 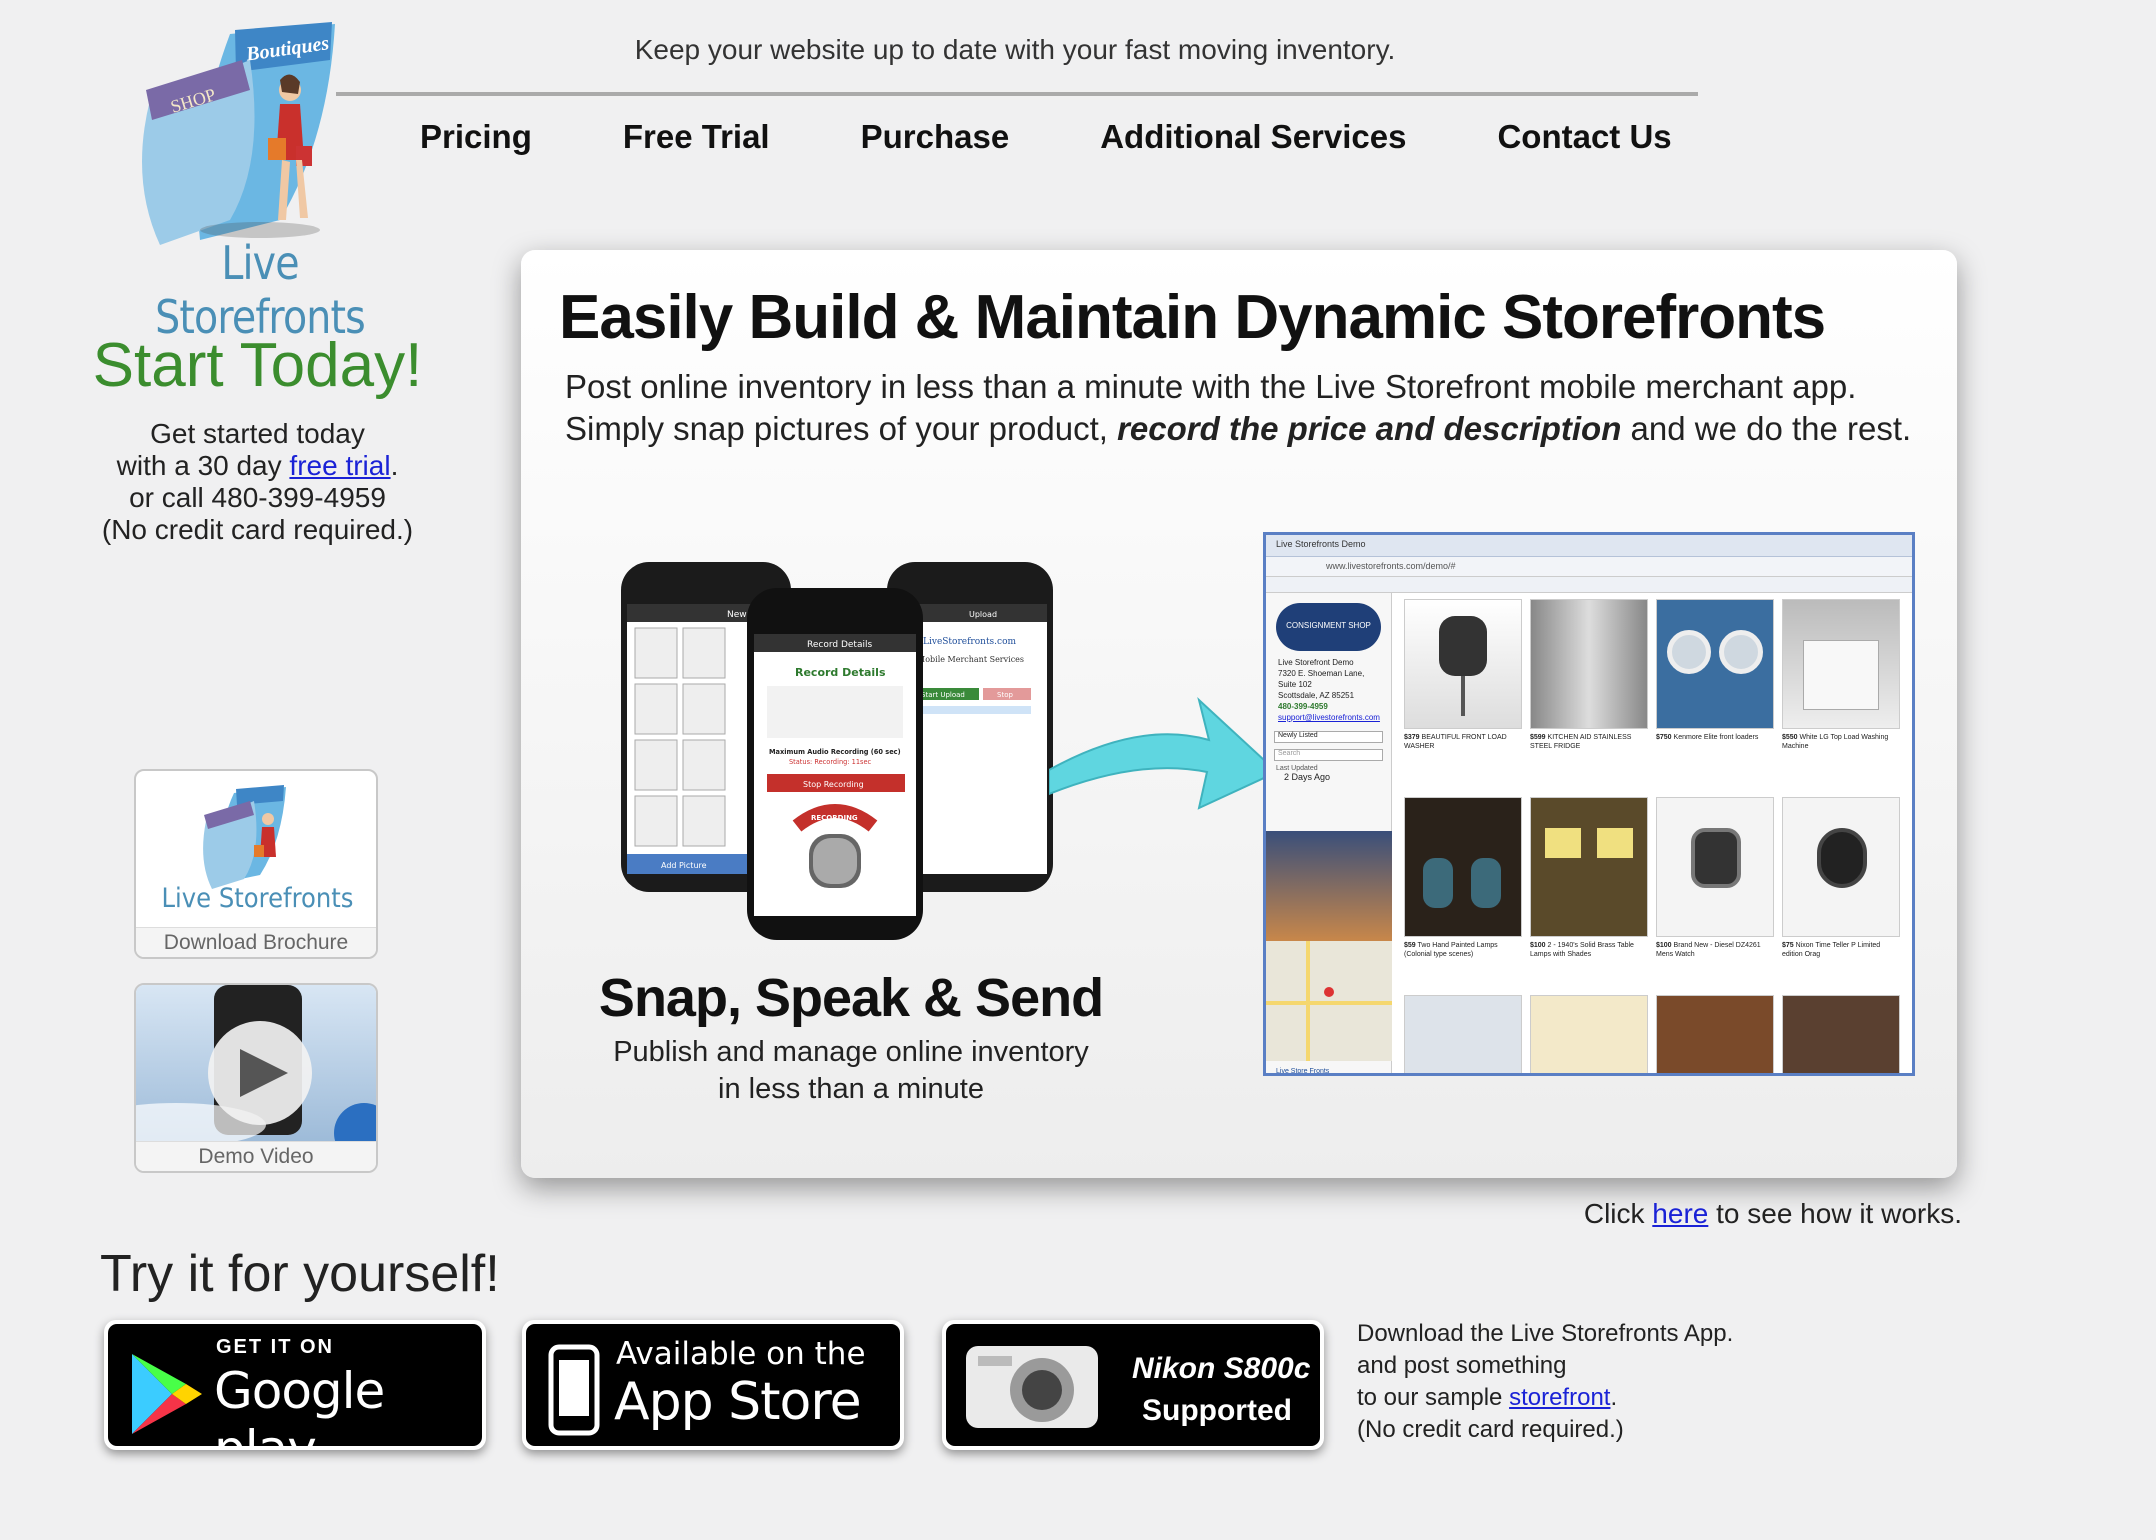 I want to click on product-desc: KITCHEN AID STAINLESS STEEL FRIDGE, so click(x=1581, y=742).